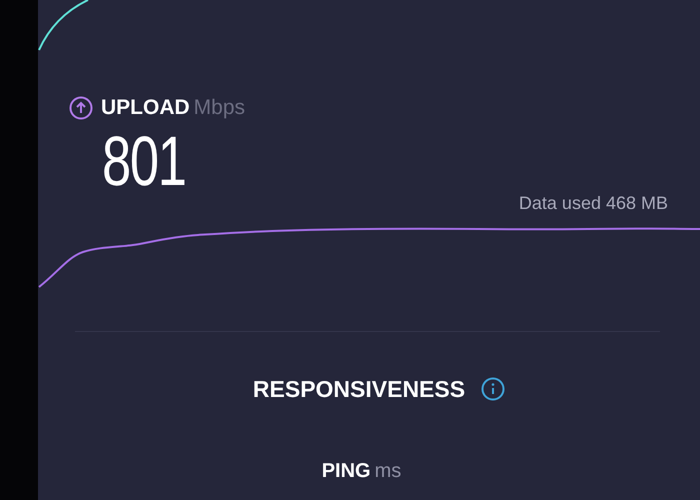 The width and height of the screenshot is (700, 500). Describe the element at coordinates (144, 161) in the screenshot. I see `upload-speed: 801` at that location.